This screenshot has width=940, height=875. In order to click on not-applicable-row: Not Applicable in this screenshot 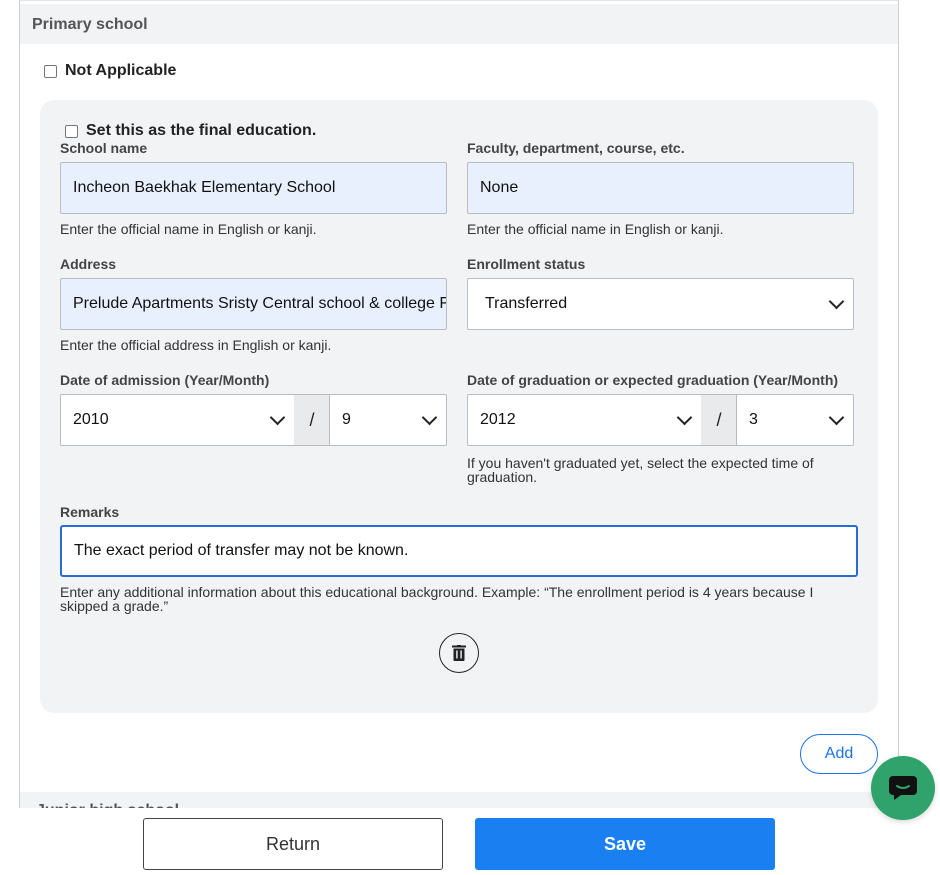, I will do `click(110, 71)`.